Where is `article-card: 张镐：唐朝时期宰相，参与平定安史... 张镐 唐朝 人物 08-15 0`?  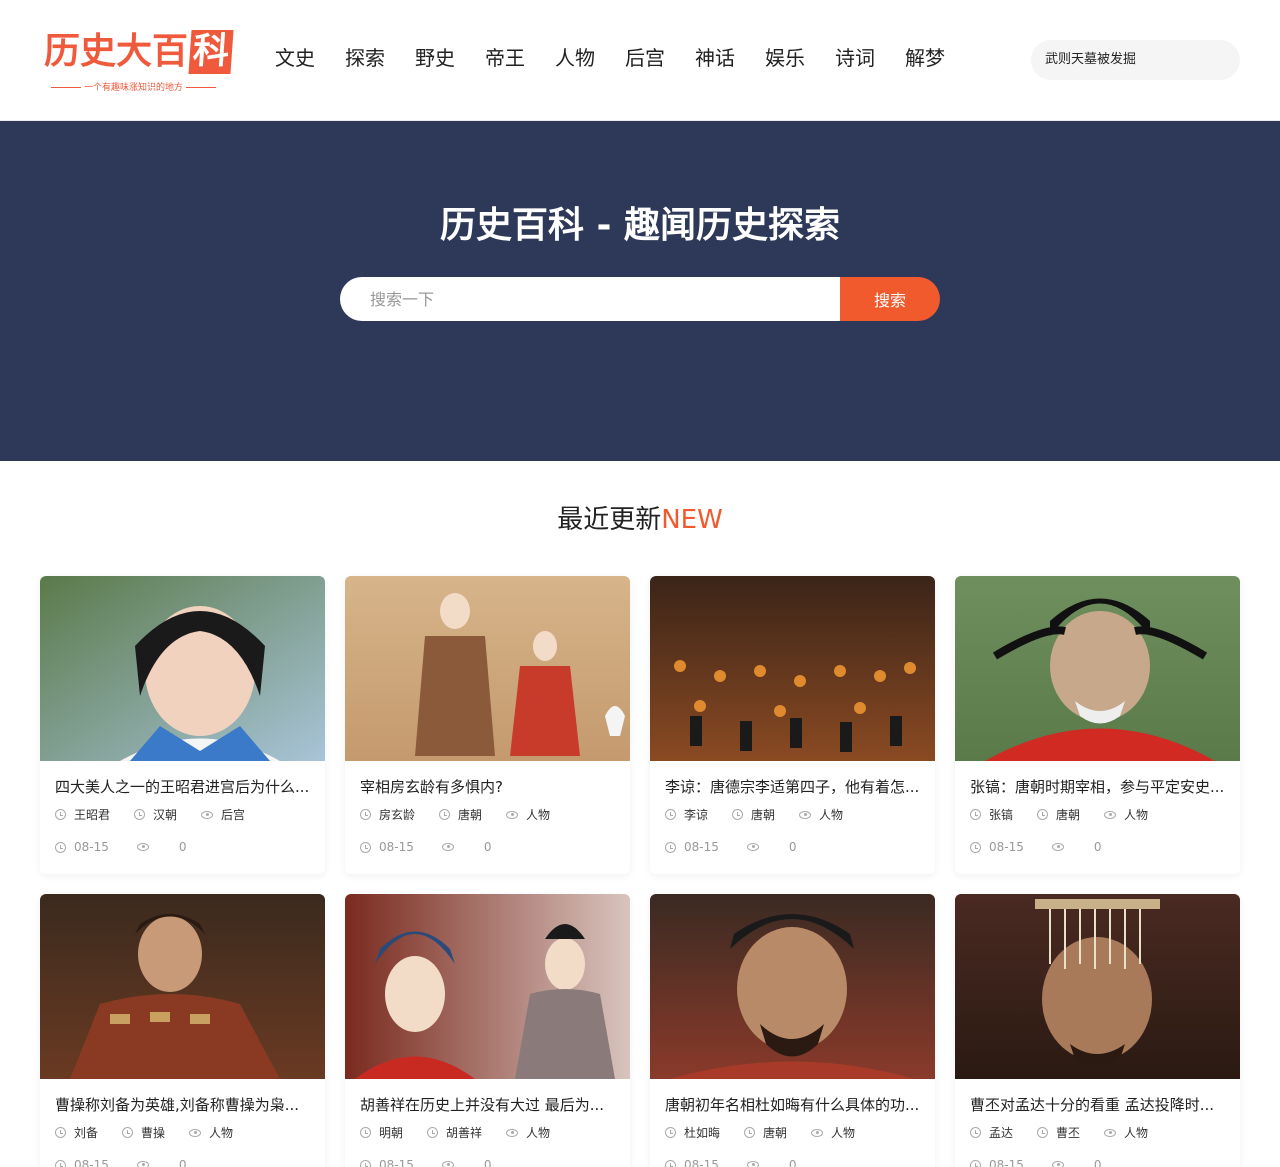
article-card: 张镐：唐朝时期宰相，参与平定安史... 张镐 唐朝 人物 08-15 0 is located at coordinates (1097, 725).